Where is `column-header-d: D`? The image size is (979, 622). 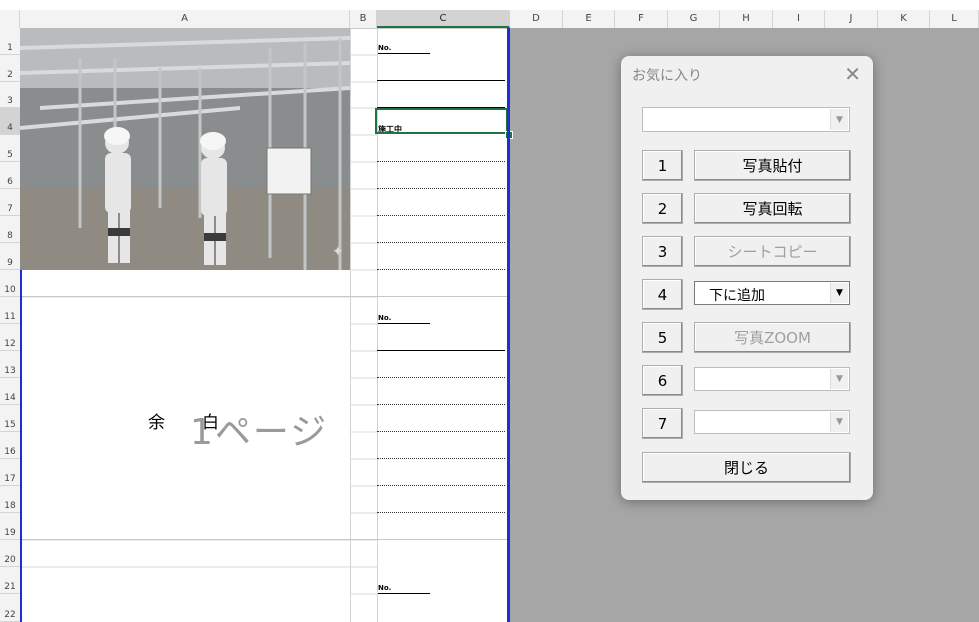
column-header-d: D is located at coordinates (536, 19).